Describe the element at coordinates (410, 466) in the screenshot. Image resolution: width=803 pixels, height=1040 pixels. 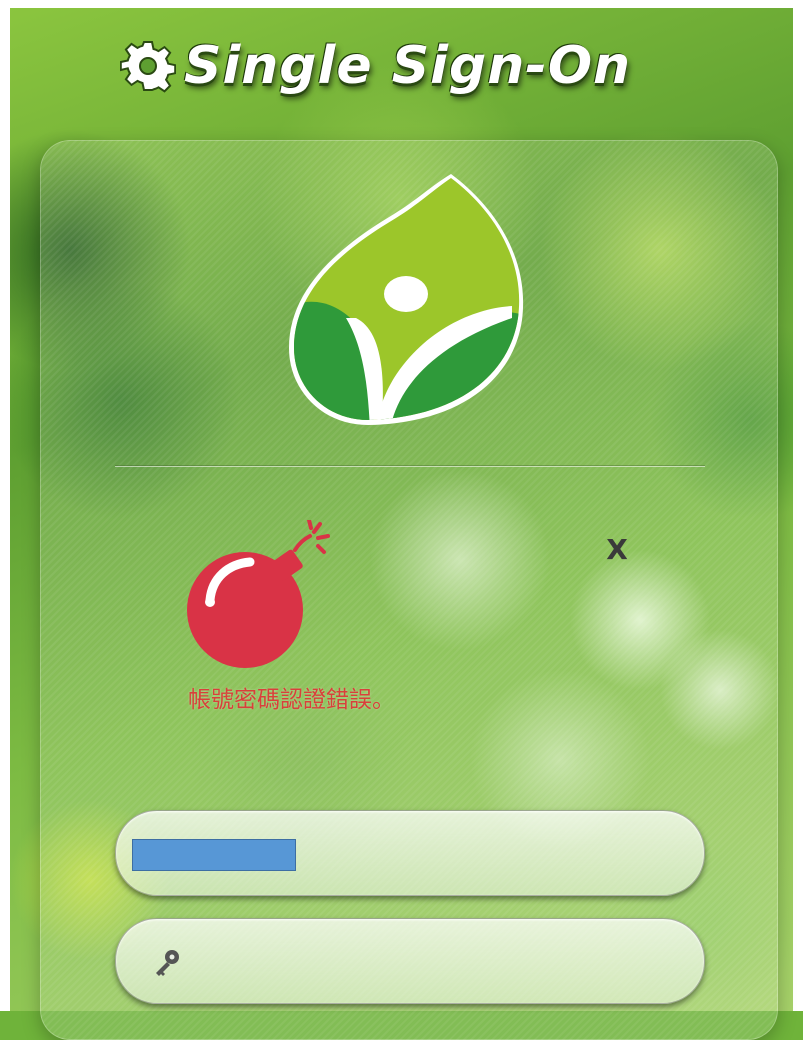
I see `divider` at that location.